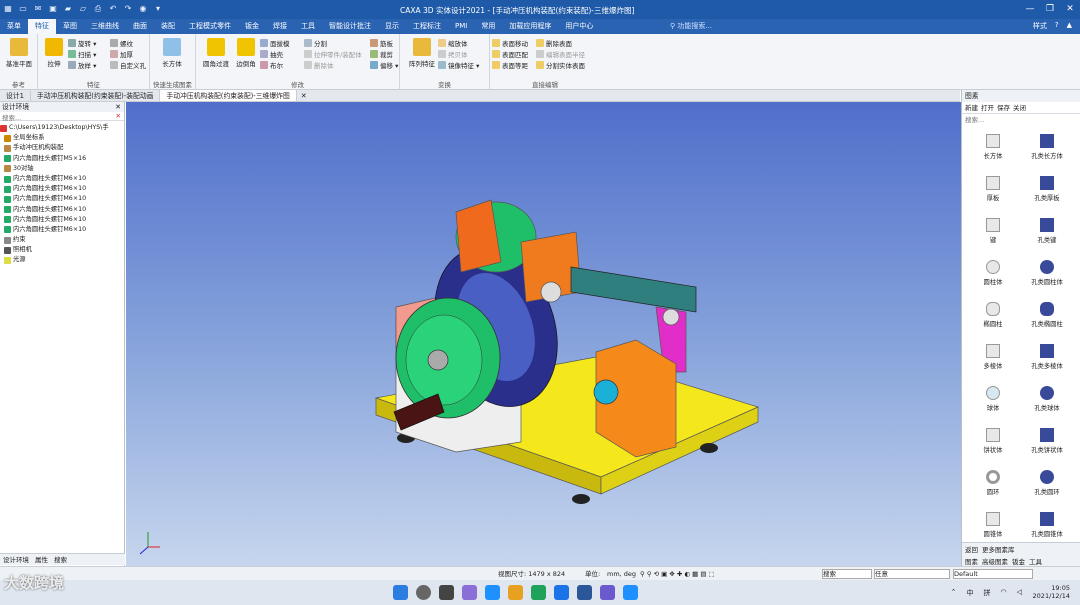 The image size is (1080, 605). I want to click on print-icon: ⎙, so click(98, 9).